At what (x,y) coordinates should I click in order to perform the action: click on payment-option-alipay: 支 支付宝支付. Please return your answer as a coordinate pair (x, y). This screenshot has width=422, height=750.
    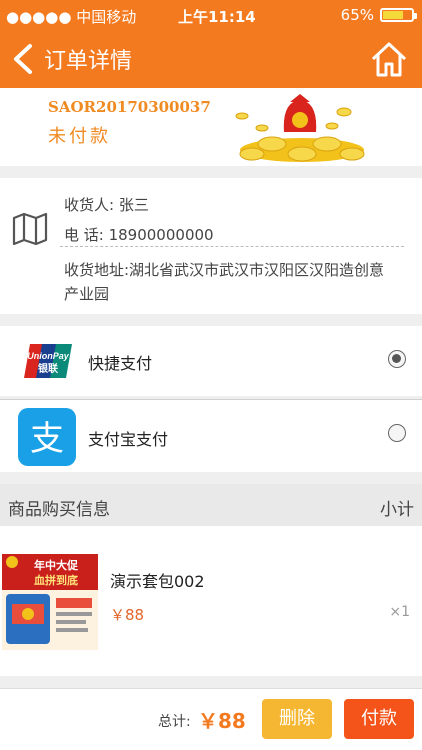
    Looking at the image, I should click on (211, 436).